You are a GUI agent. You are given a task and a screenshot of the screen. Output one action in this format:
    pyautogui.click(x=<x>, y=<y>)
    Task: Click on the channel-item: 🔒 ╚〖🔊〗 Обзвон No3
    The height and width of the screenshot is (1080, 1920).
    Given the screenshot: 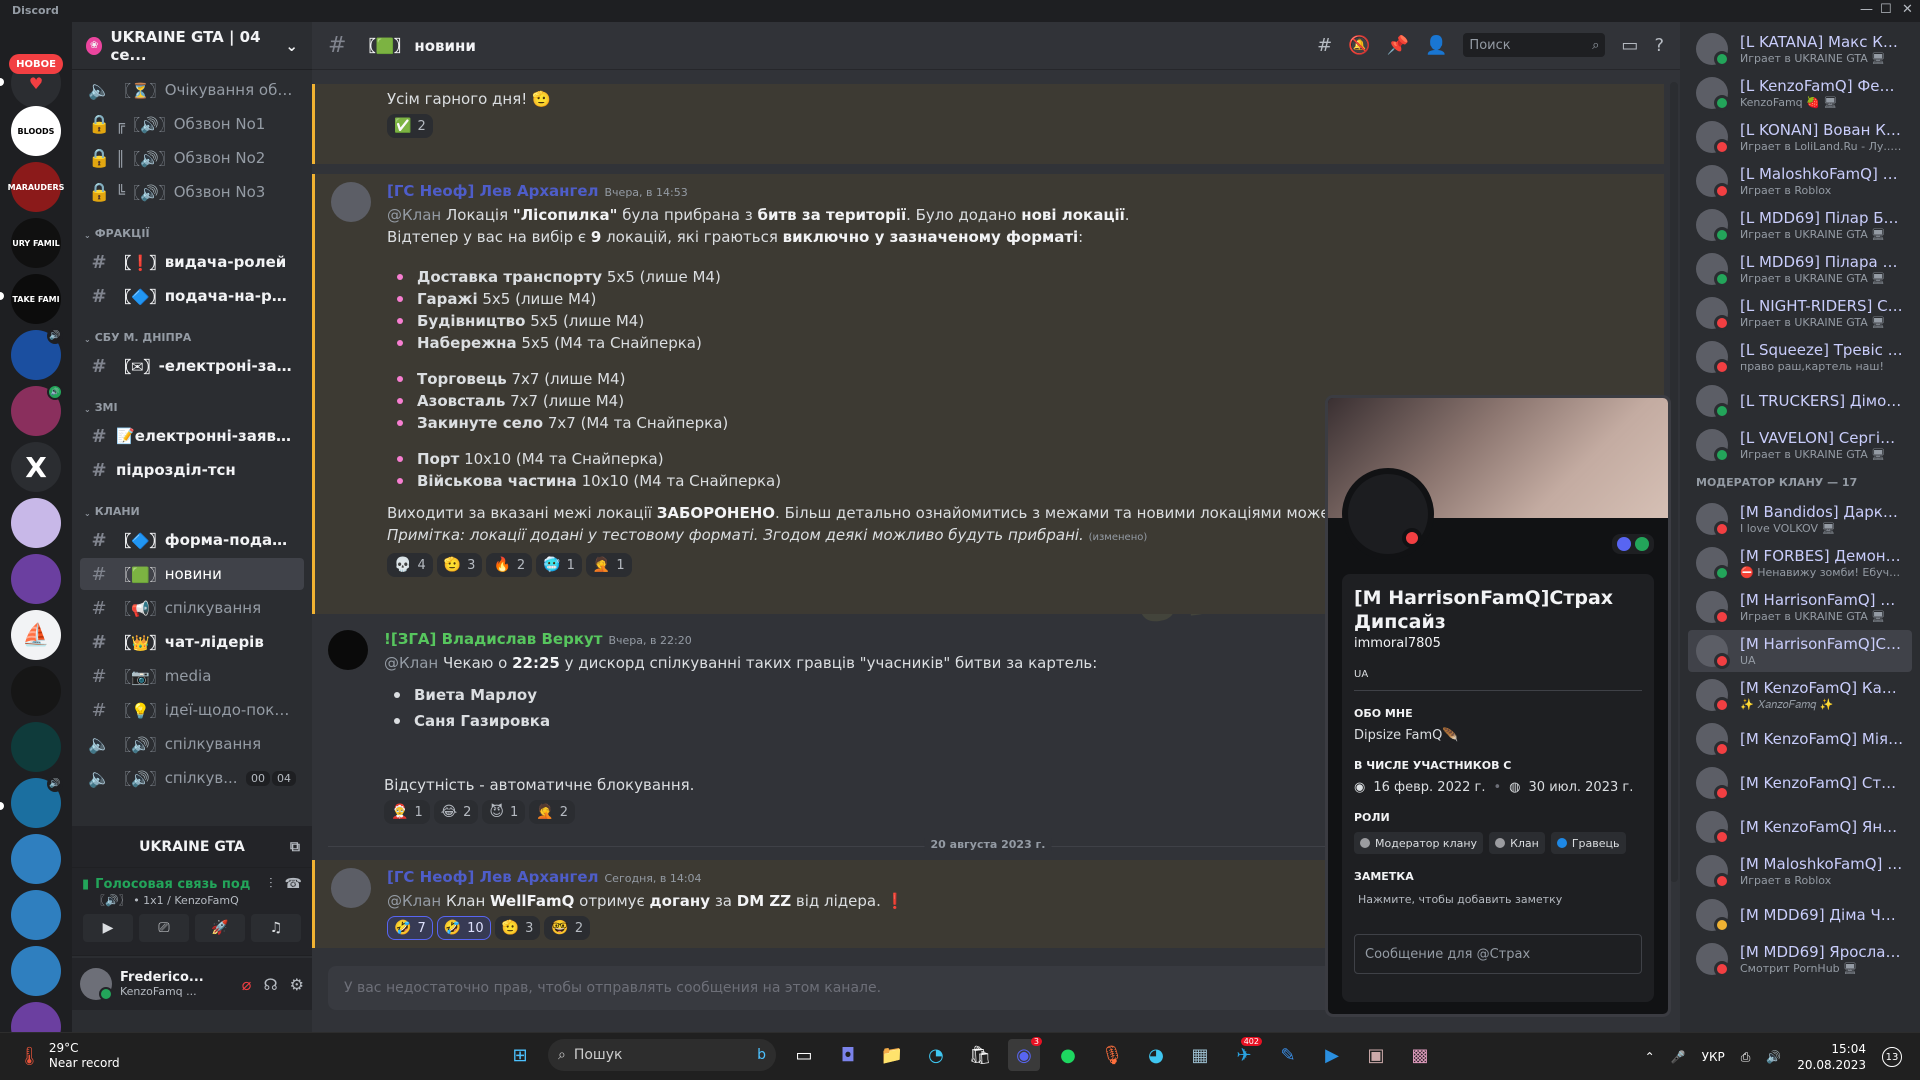 What is the action you would take?
    pyautogui.click(x=192, y=192)
    